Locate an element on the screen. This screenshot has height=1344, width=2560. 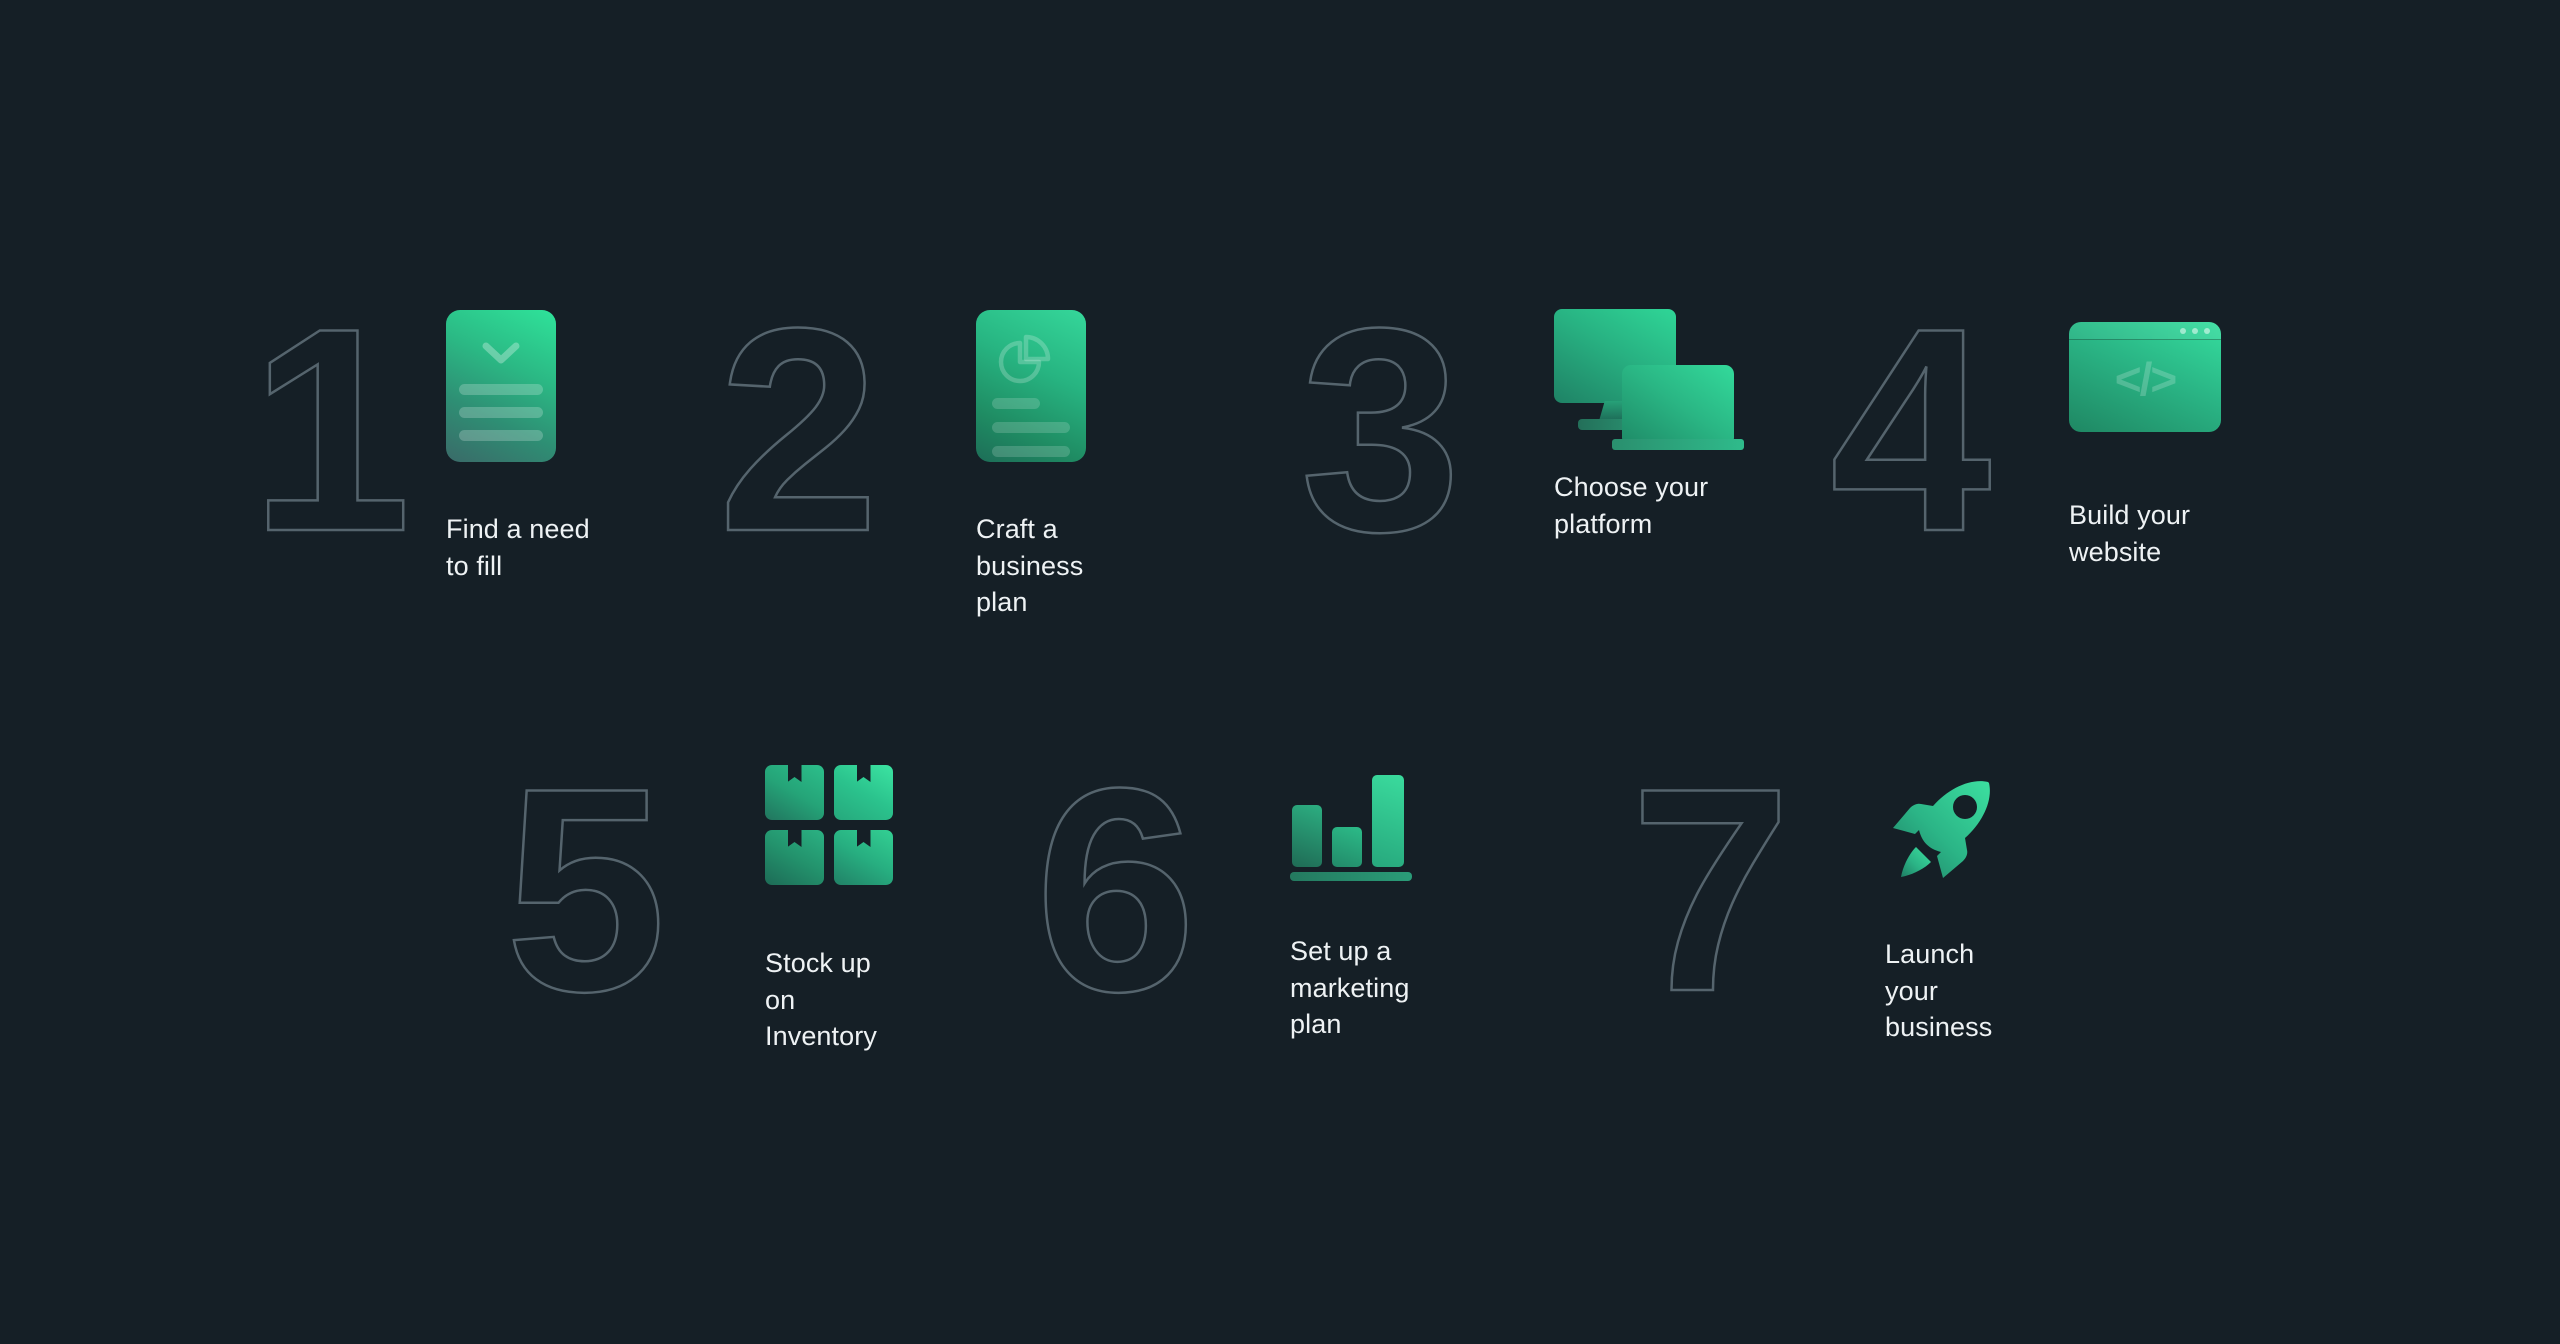
step-item-2: 2 Craft a business plan is located at coordinates (901, 442).